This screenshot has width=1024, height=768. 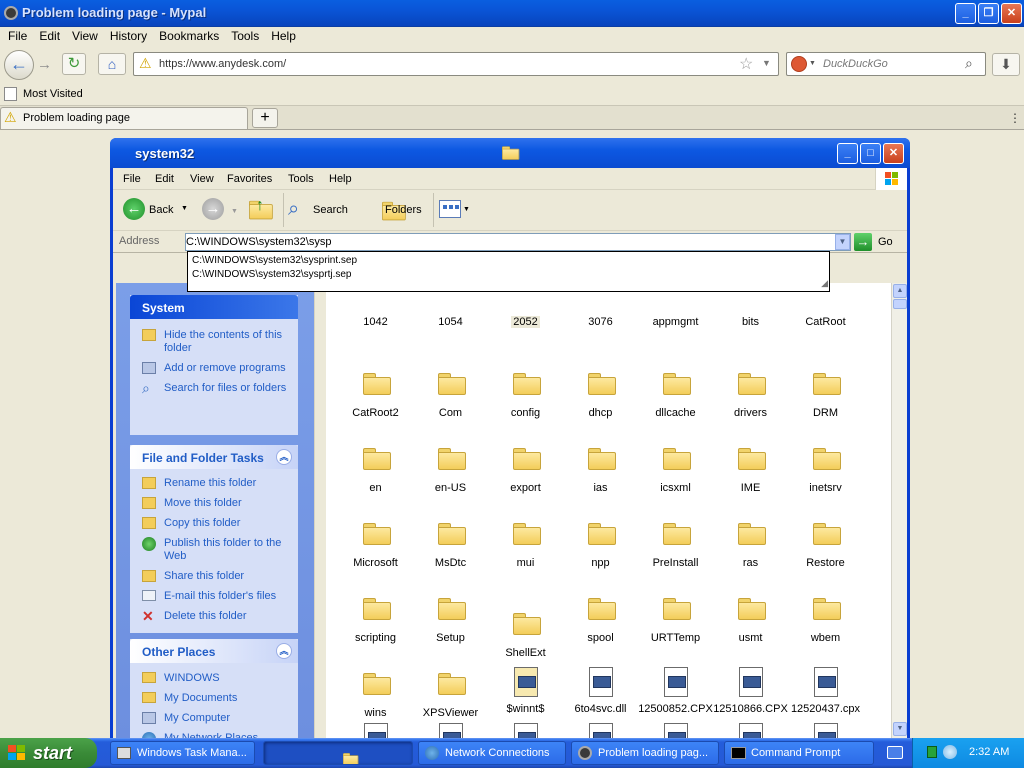 I want to click on menu-bookmarks: Bookmarks, so click(x=185, y=35).